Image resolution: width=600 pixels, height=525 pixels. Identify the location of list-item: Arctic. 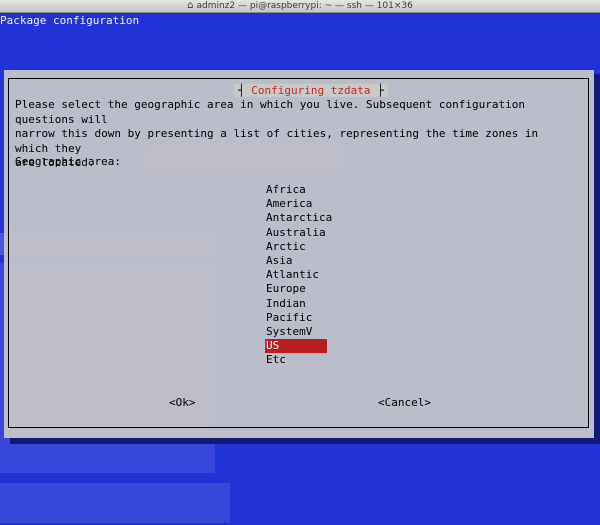
(296, 247).